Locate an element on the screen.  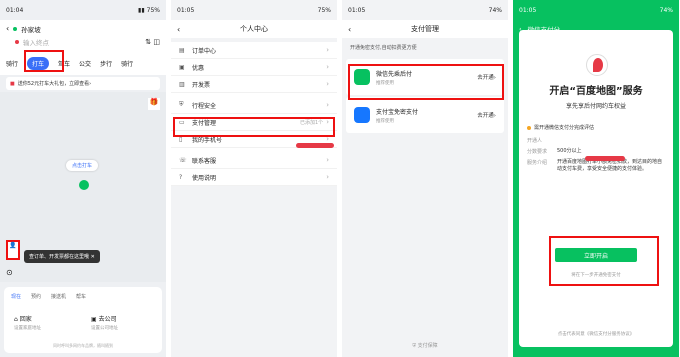
home-shortcut: ⌂ 回家 设置家庭地址 is located at coordinates (44, 322).